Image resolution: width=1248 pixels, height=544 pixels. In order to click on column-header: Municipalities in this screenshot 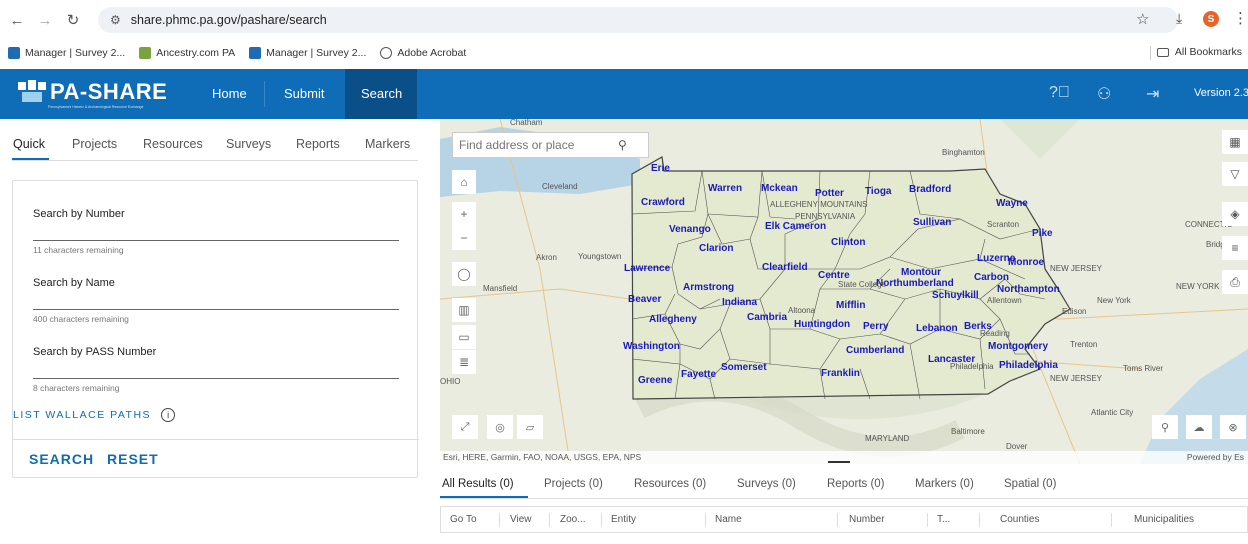, I will do `click(1164, 519)`.